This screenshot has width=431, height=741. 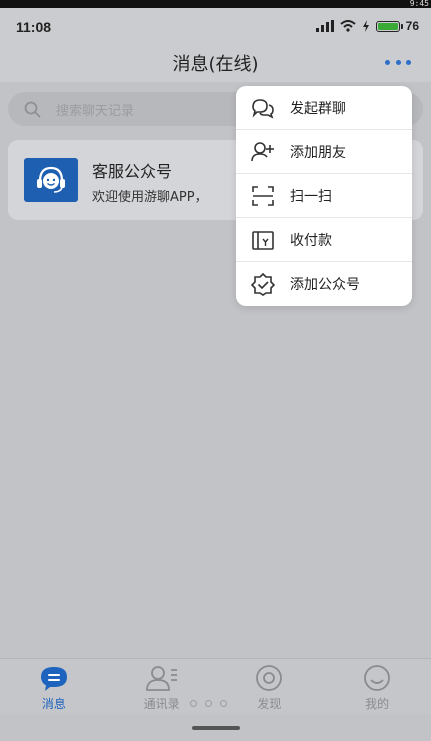 What do you see at coordinates (347, 26) in the screenshot?
I see `wifi-icon` at bounding box center [347, 26].